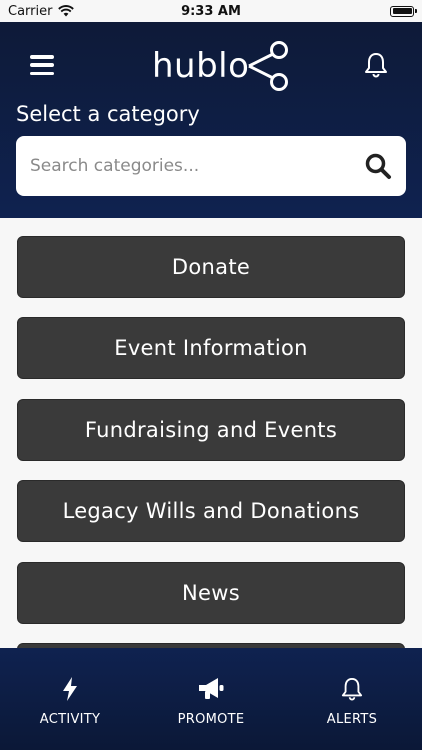  I want to click on tab-activity: ACTIVITY, so click(70, 699).